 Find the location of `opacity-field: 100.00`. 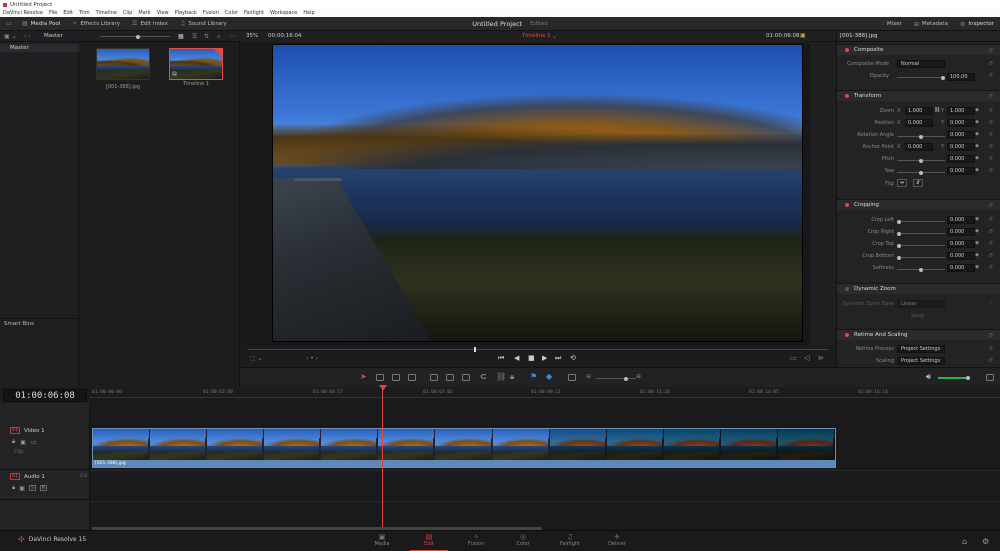

opacity-field: 100.00 is located at coordinates (961, 77).